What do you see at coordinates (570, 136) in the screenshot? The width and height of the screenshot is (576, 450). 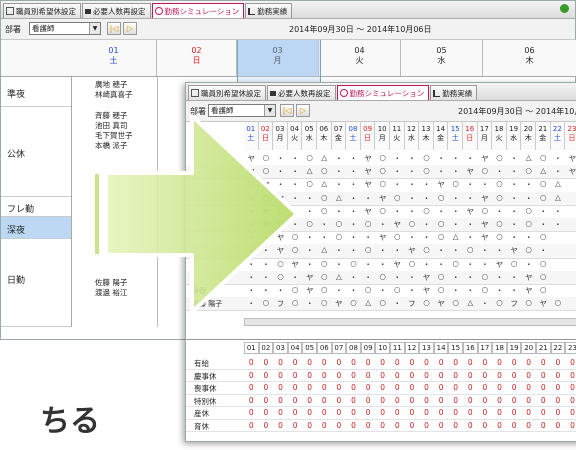 I see `front-day-header-23: 23 日` at bounding box center [570, 136].